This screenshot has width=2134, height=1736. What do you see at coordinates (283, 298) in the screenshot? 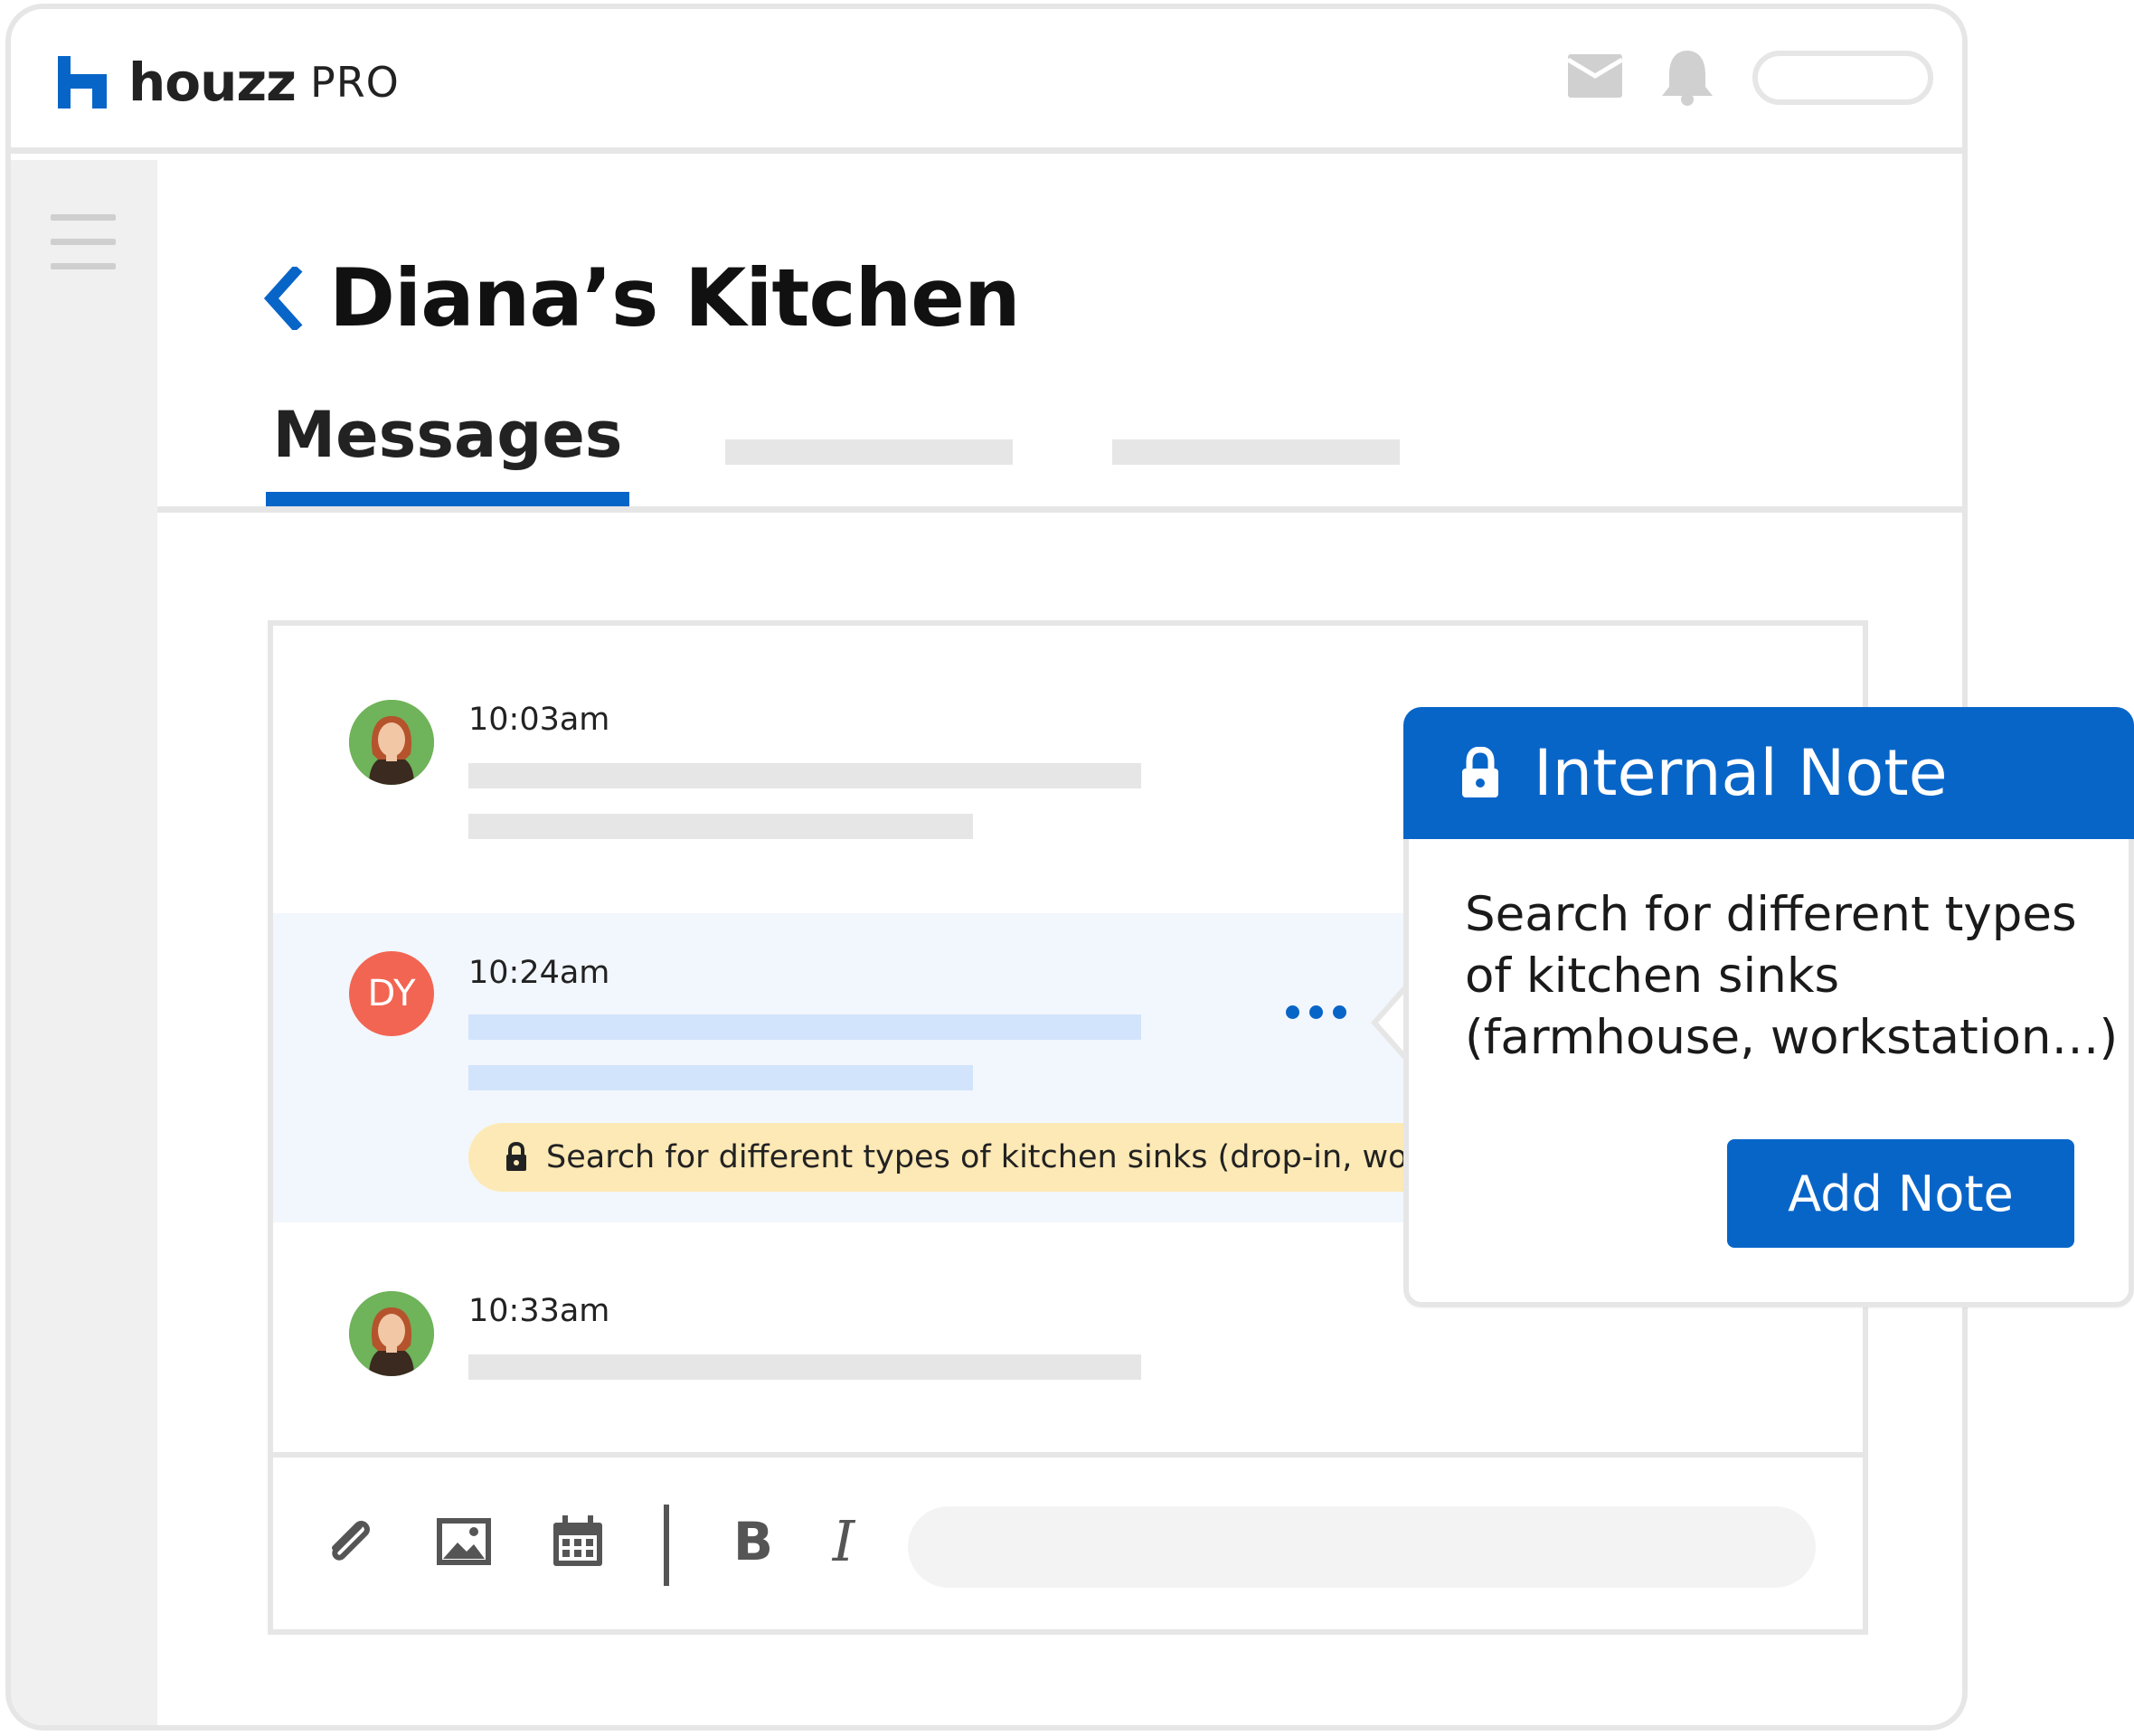
I see `back-chevron-icon` at bounding box center [283, 298].